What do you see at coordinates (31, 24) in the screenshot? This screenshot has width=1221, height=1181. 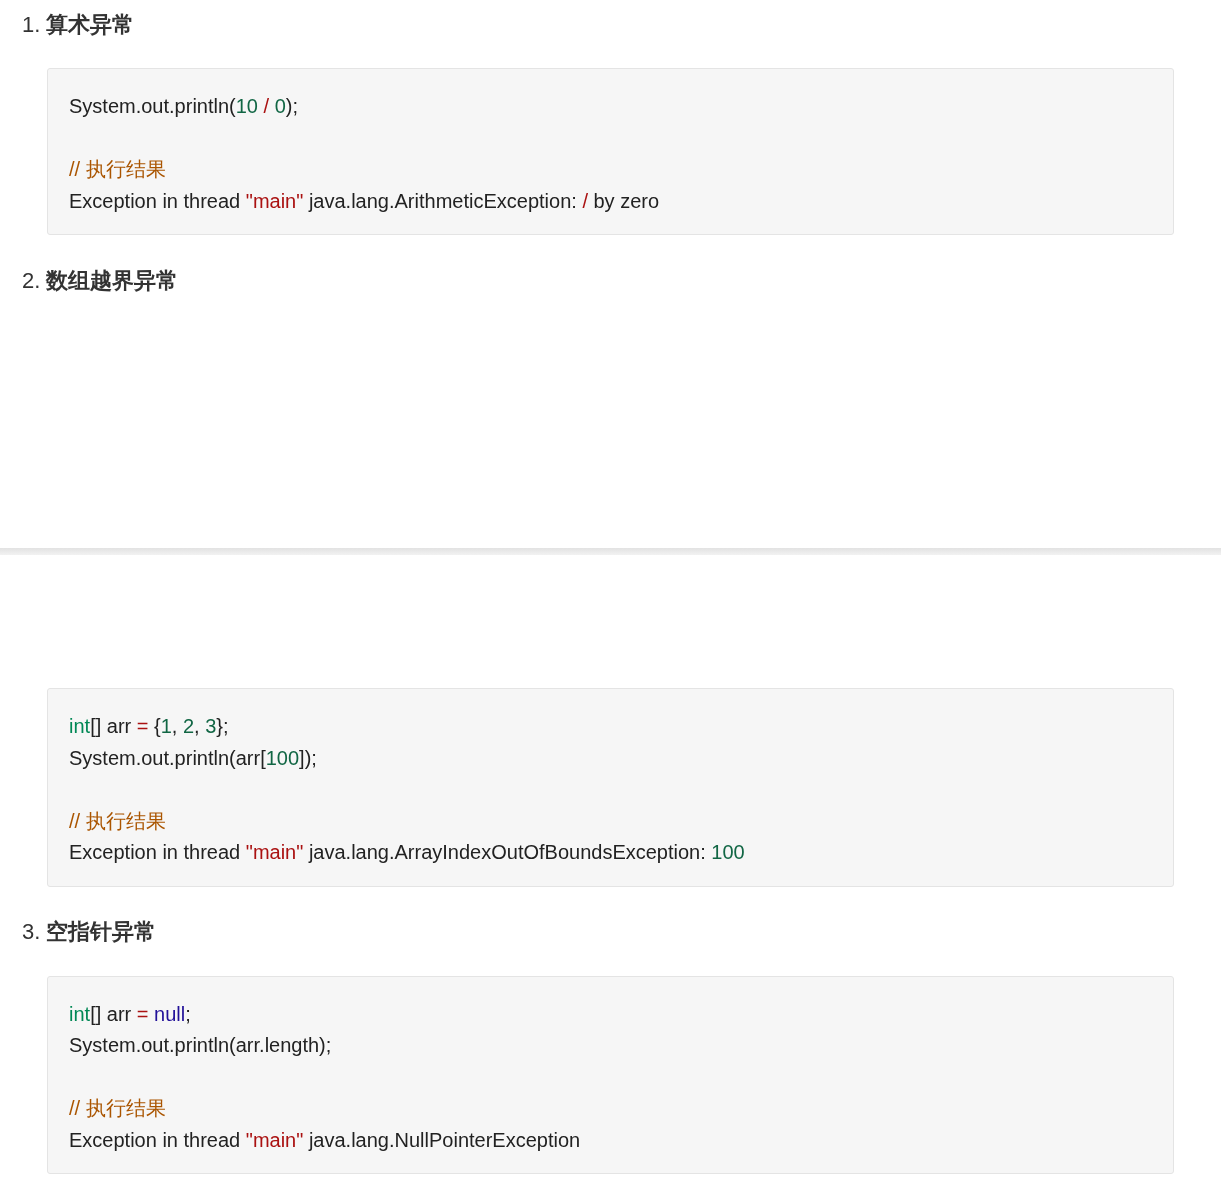 I see `list-number: 1.` at bounding box center [31, 24].